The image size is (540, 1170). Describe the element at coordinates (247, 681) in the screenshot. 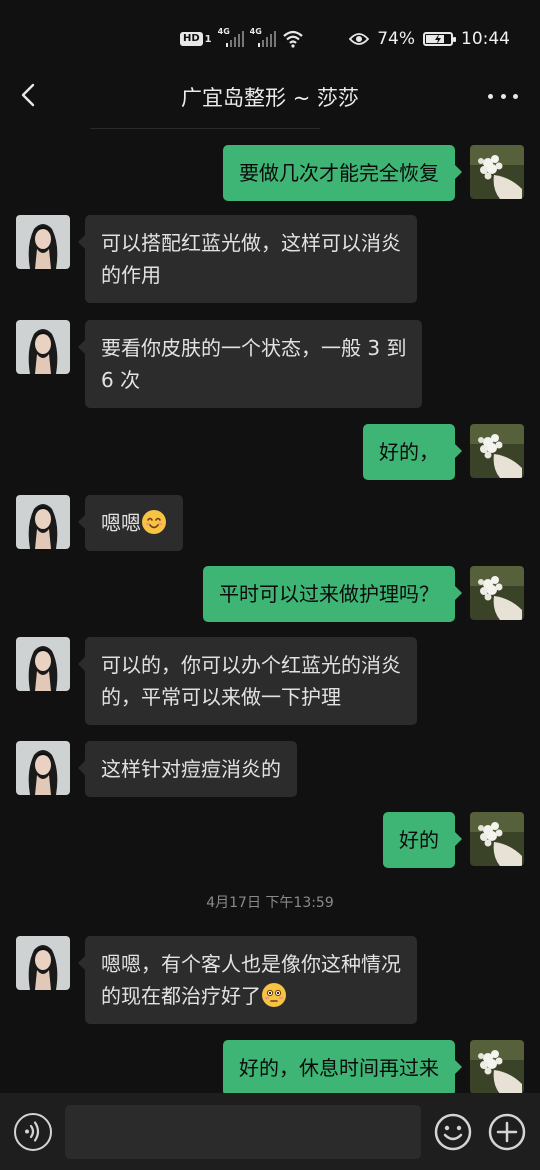

I see `message-bubble: 可以的，你可以办个红蓝光的消炎 的，平常可以来做一下护理` at that location.